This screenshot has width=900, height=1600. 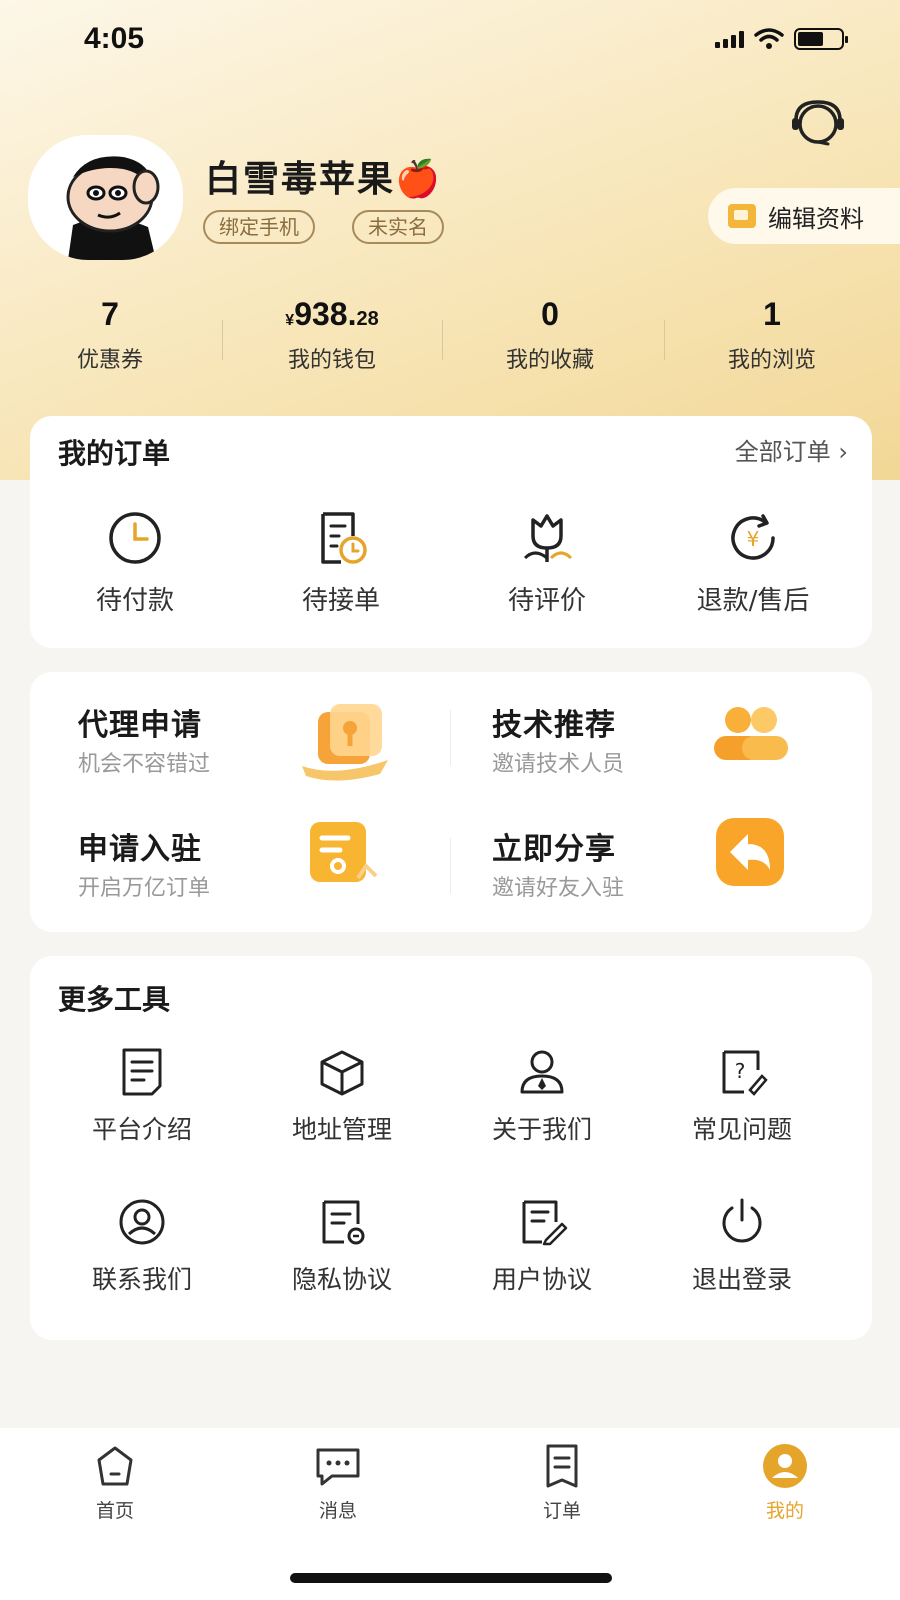 What do you see at coordinates (341, 1129) in the screenshot?
I see `tool-label: 地址管理` at bounding box center [341, 1129].